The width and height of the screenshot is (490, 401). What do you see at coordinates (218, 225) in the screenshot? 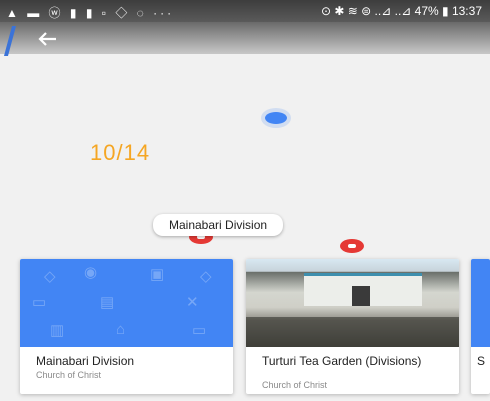
I see `marker-callout: Mainabari Division` at bounding box center [218, 225].